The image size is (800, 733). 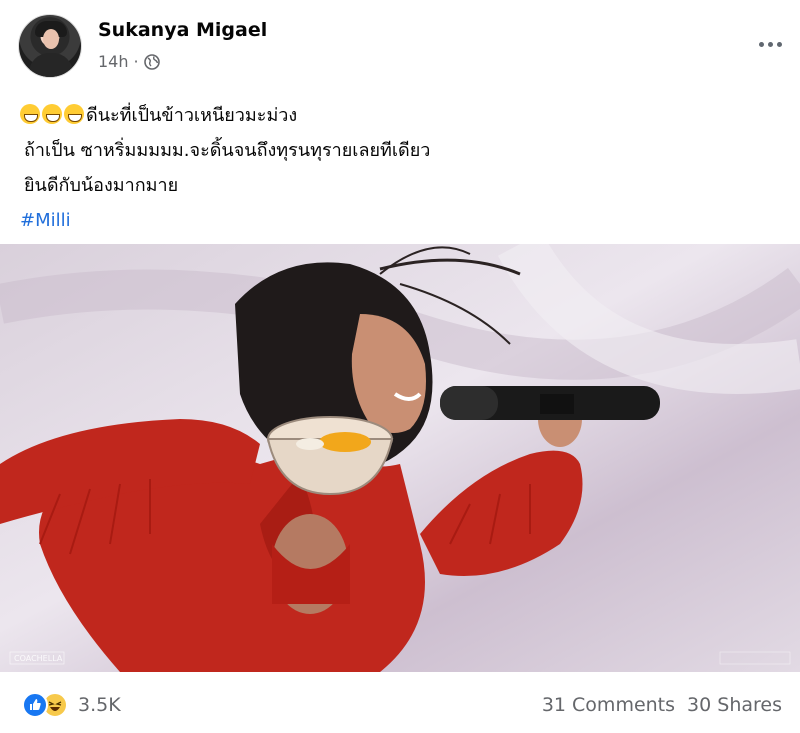 What do you see at coordinates (182, 30) in the screenshot?
I see `author-name: Sukanya Migael` at bounding box center [182, 30].